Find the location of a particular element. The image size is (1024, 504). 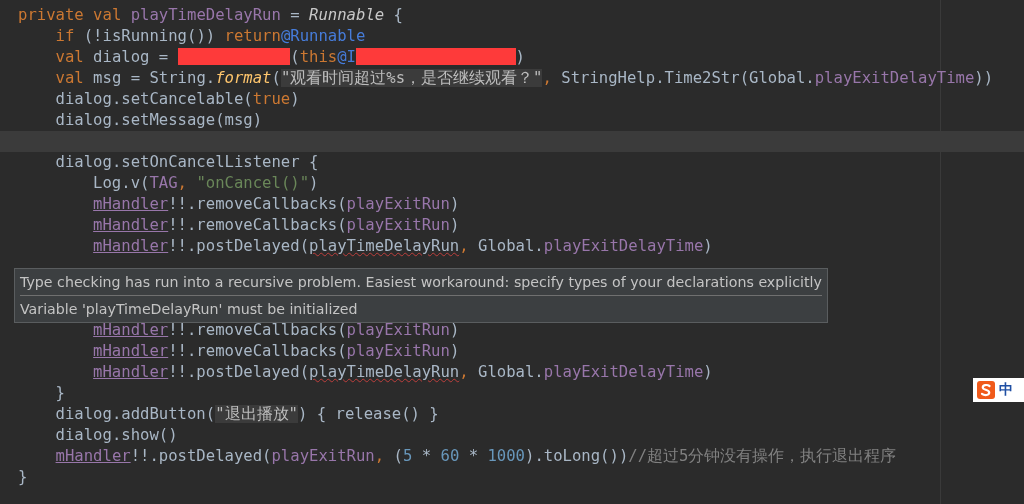

code-line: Log.v(TAG, "onCancel()") is located at coordinates (206, 183).